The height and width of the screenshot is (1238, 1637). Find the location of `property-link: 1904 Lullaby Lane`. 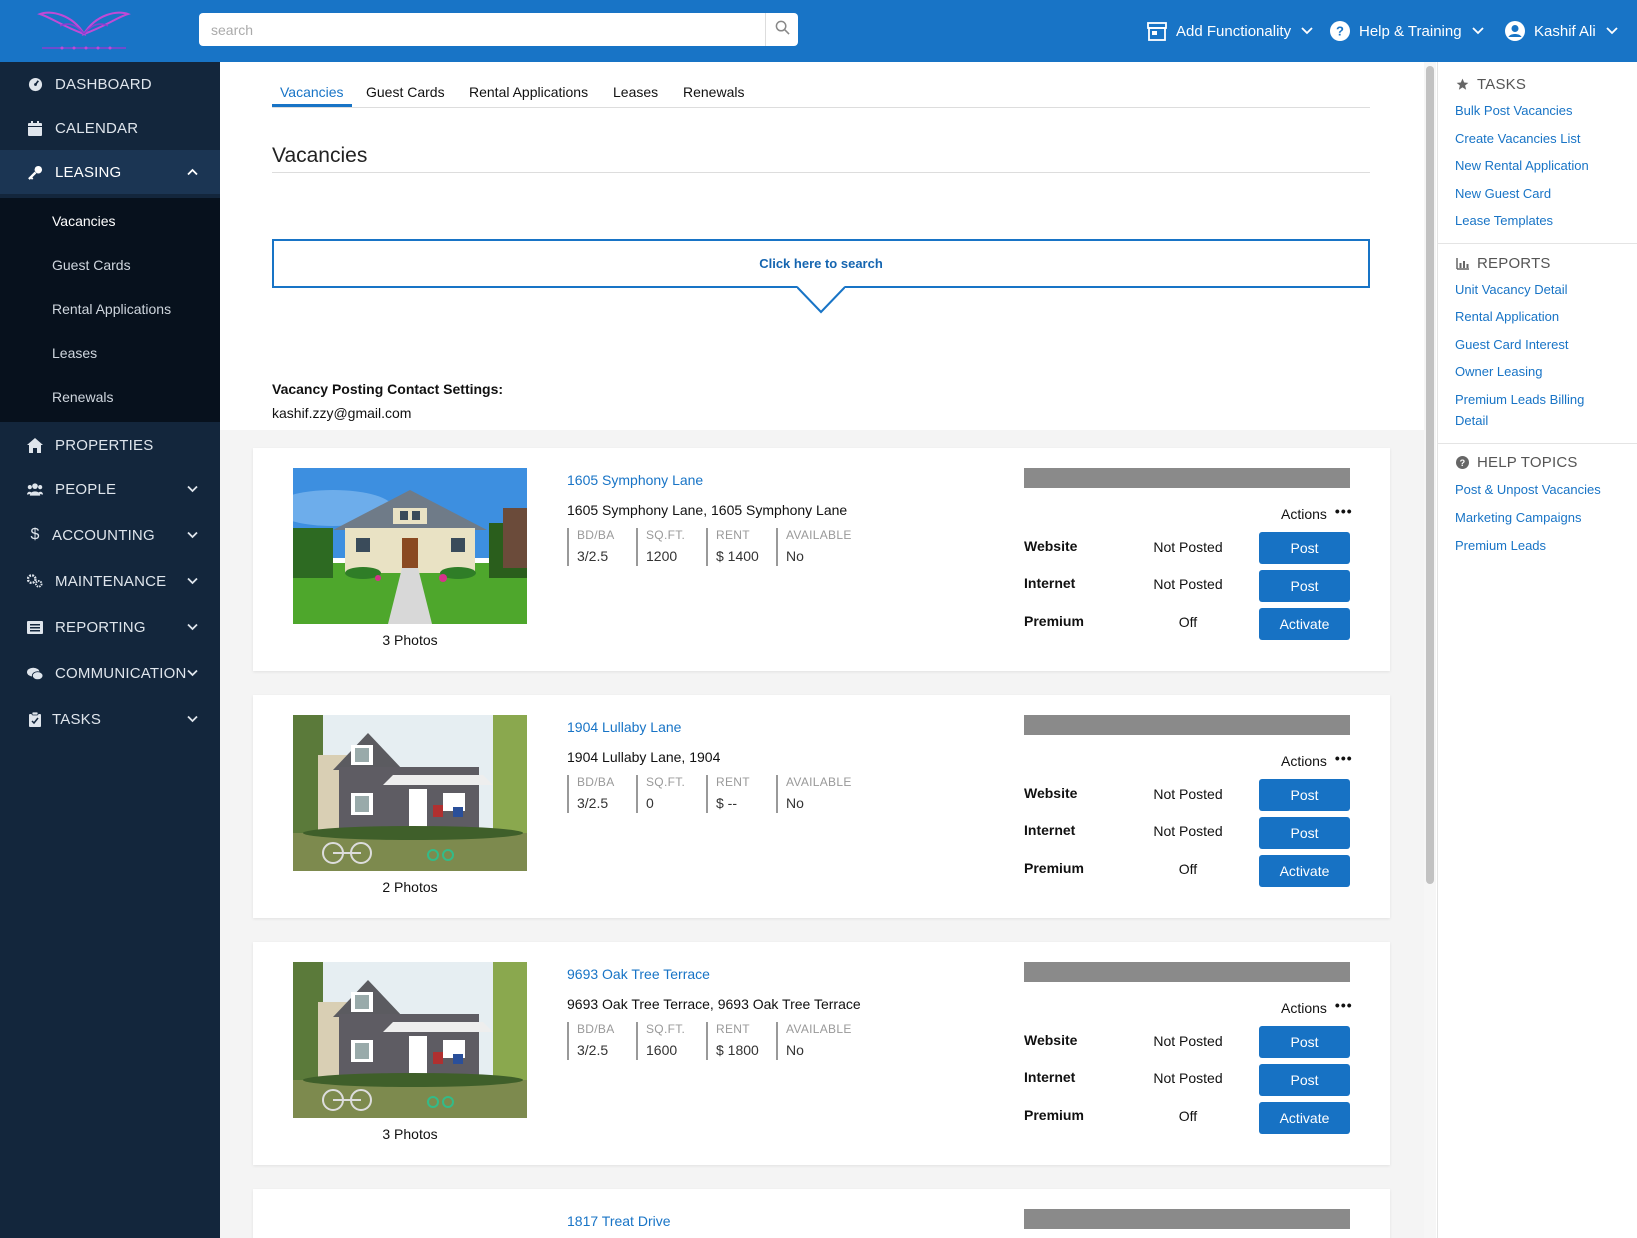

property-link: 1904 Lullaby Lane is located at coordinates (624, 727).